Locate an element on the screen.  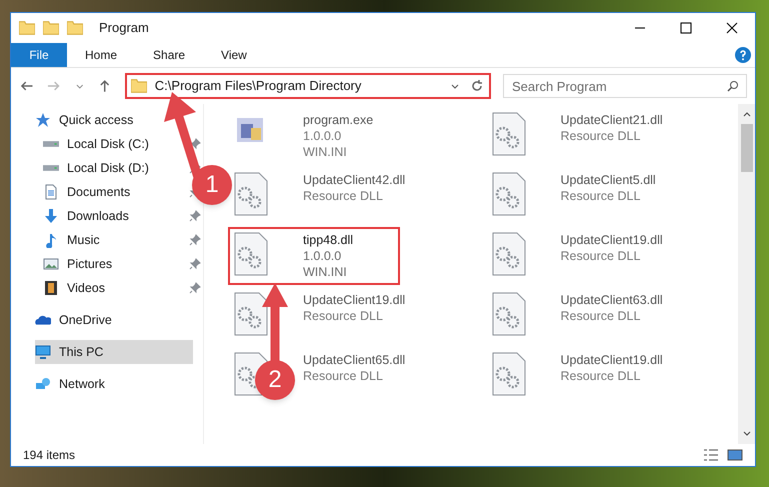
file-item: UpdateClient65.dll Resource DLL is located at coordinates (360, 368).